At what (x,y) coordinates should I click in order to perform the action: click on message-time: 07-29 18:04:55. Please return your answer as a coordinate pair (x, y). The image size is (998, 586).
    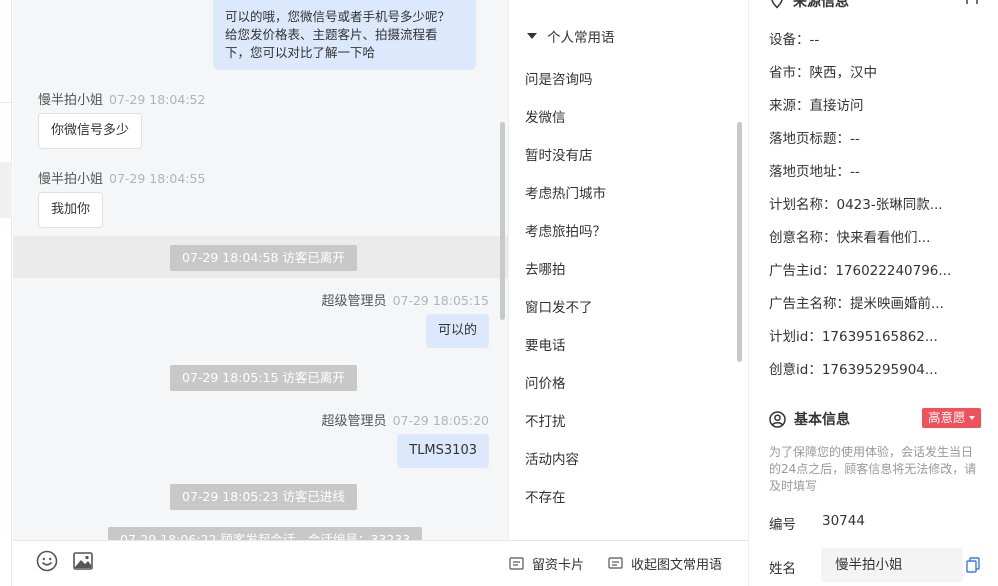
    Looking at the image, I should click on (157, 178).